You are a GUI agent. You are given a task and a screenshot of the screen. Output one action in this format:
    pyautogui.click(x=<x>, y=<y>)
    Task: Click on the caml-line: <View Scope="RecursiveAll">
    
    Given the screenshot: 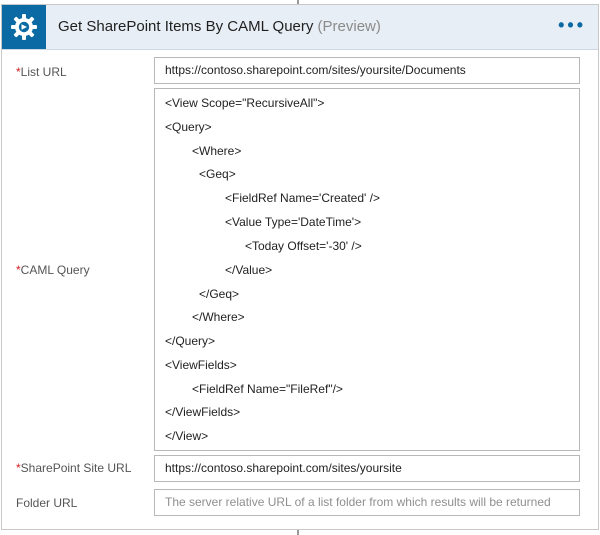 What is the action you would take?
    pyautogui.click(x=245, y=103)
    